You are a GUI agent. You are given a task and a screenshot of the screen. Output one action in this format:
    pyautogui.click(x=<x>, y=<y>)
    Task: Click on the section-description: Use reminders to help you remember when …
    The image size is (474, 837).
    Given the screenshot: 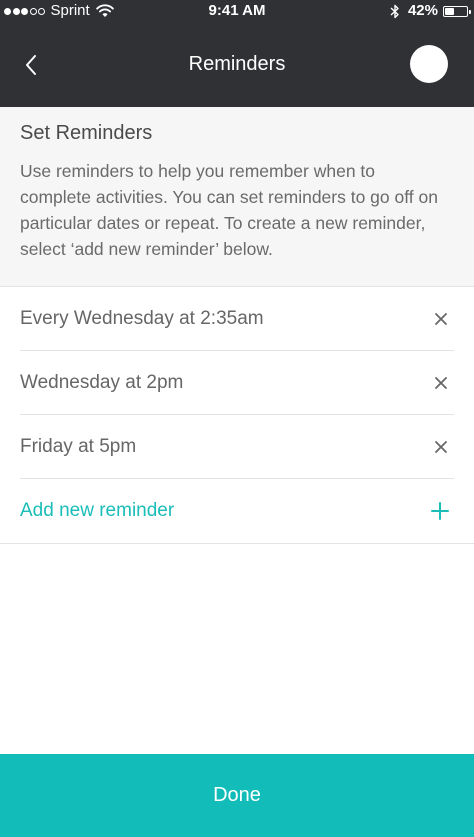 What is the action you would take?
    pyautogui.click(x=229, y=210)
    